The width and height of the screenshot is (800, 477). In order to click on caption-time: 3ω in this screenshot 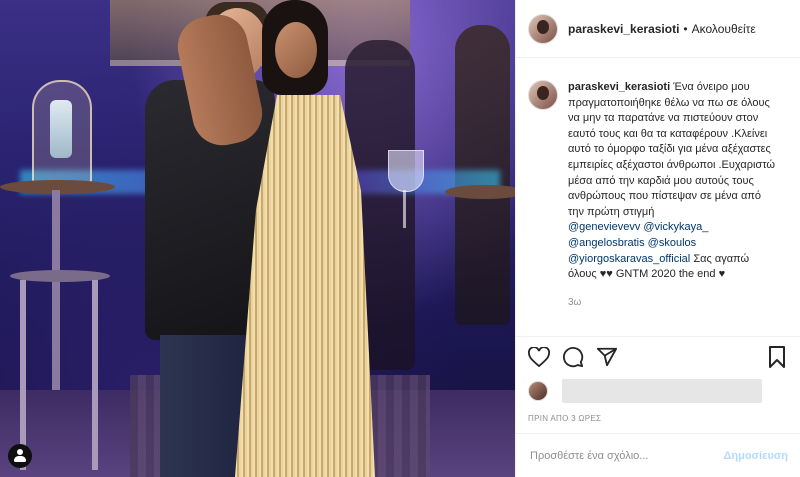, I will do `click(673, 303)`.